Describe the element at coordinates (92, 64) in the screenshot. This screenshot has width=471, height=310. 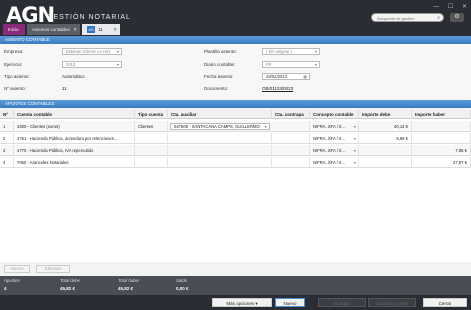
I see `ejercicio-select: 2013 ▾` at that location.